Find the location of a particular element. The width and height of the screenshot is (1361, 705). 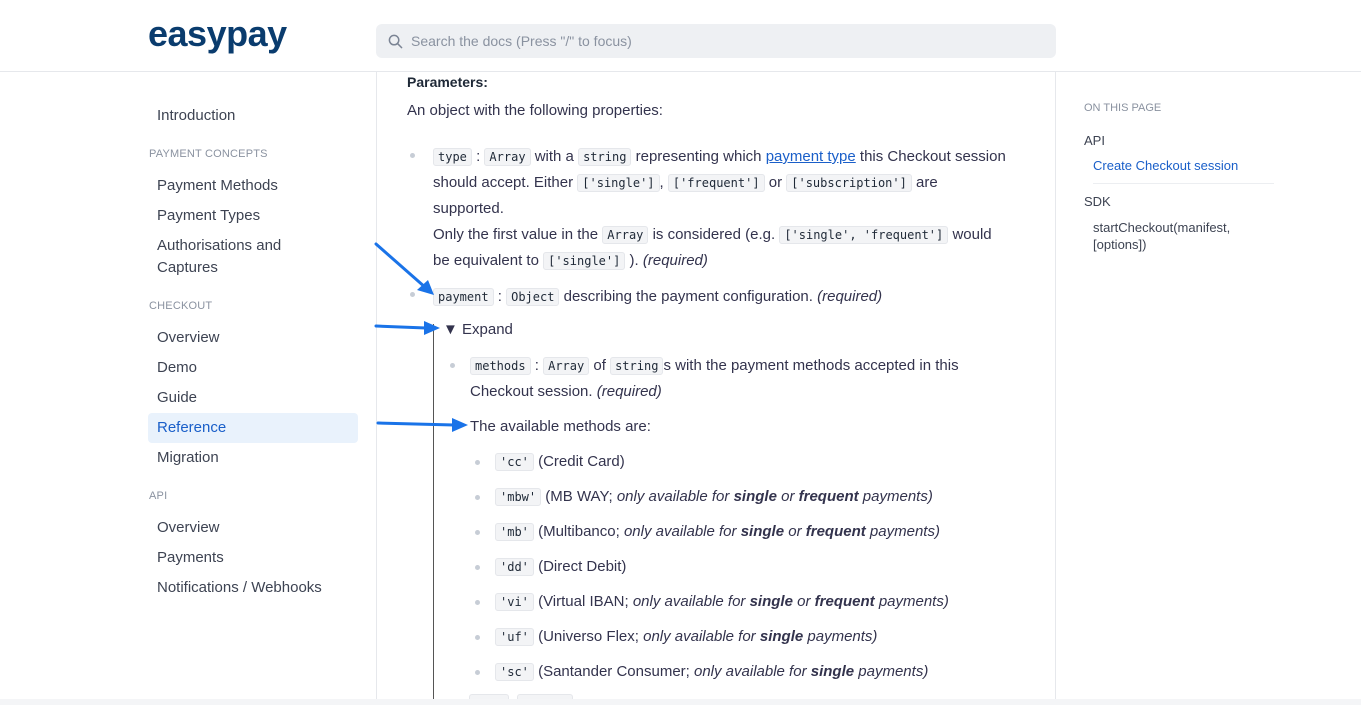

text-be-equivalent: be equivalent to is located at coordinates (486, 260).